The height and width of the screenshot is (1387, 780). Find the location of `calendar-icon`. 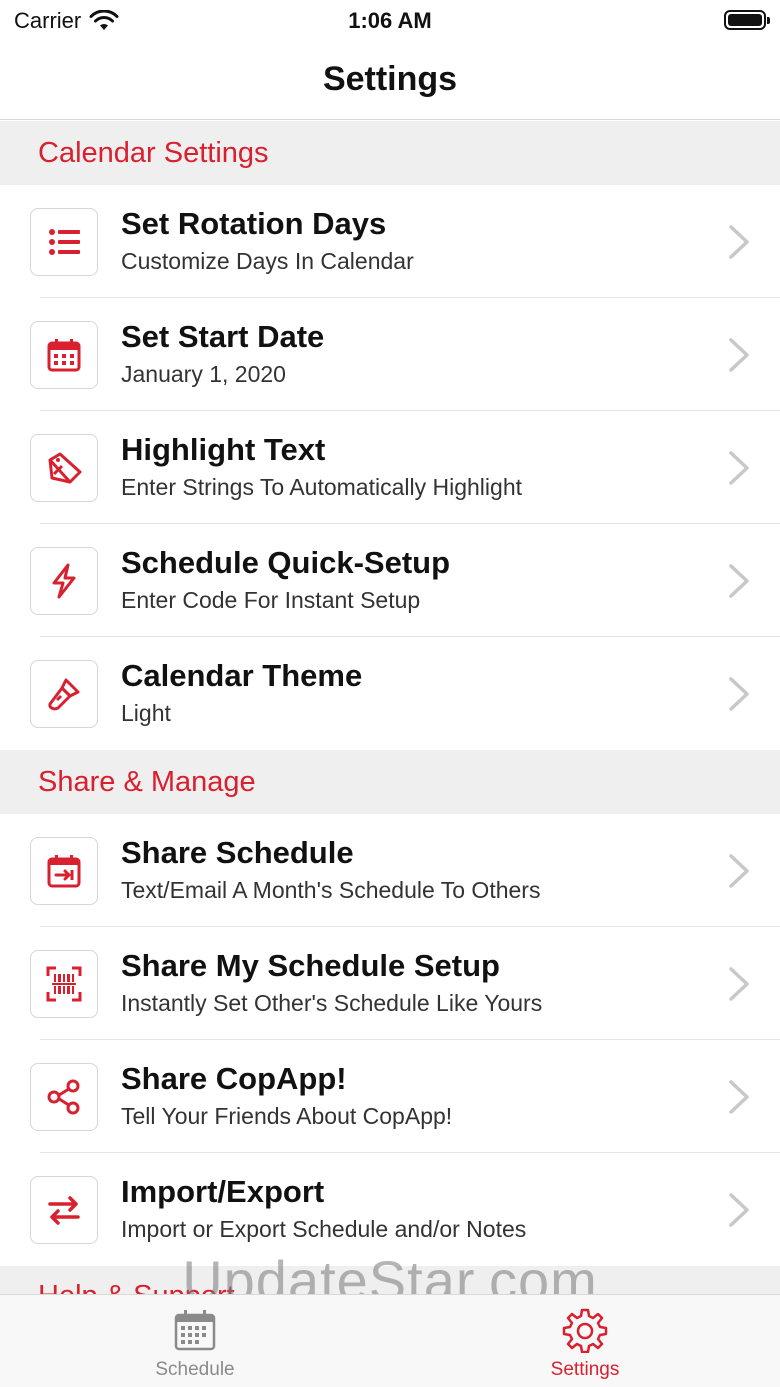

calendar-icon is located at coordinates (64, 355).